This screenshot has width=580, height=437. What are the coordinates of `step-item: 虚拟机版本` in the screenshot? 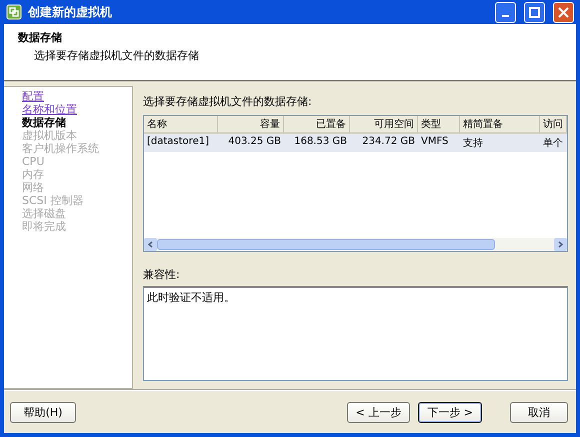 It's located at (49, 135).